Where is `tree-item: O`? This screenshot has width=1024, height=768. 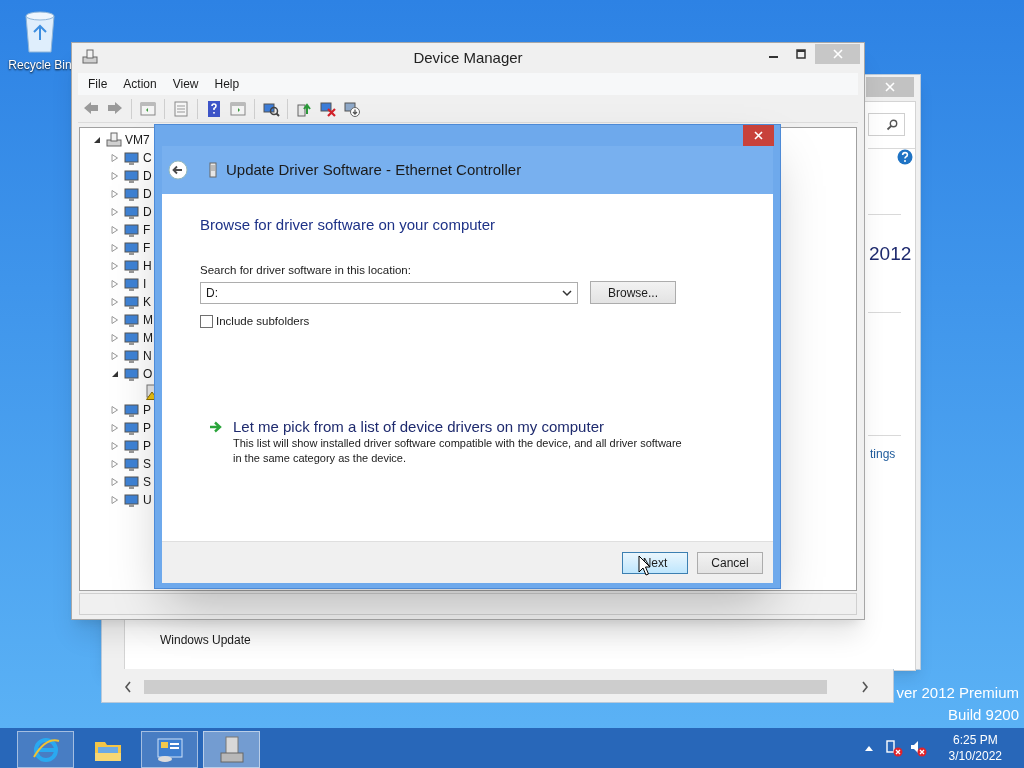 tree-item: O is located at coordinates (148, 374).